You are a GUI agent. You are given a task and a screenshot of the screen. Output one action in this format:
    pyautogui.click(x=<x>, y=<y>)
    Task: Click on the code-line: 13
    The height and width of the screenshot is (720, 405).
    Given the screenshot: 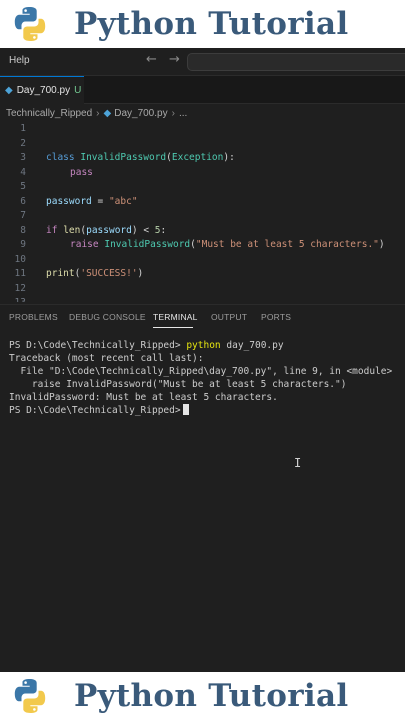 What is the action you would take?
    pyautogui.click(x=202, y=299)
    